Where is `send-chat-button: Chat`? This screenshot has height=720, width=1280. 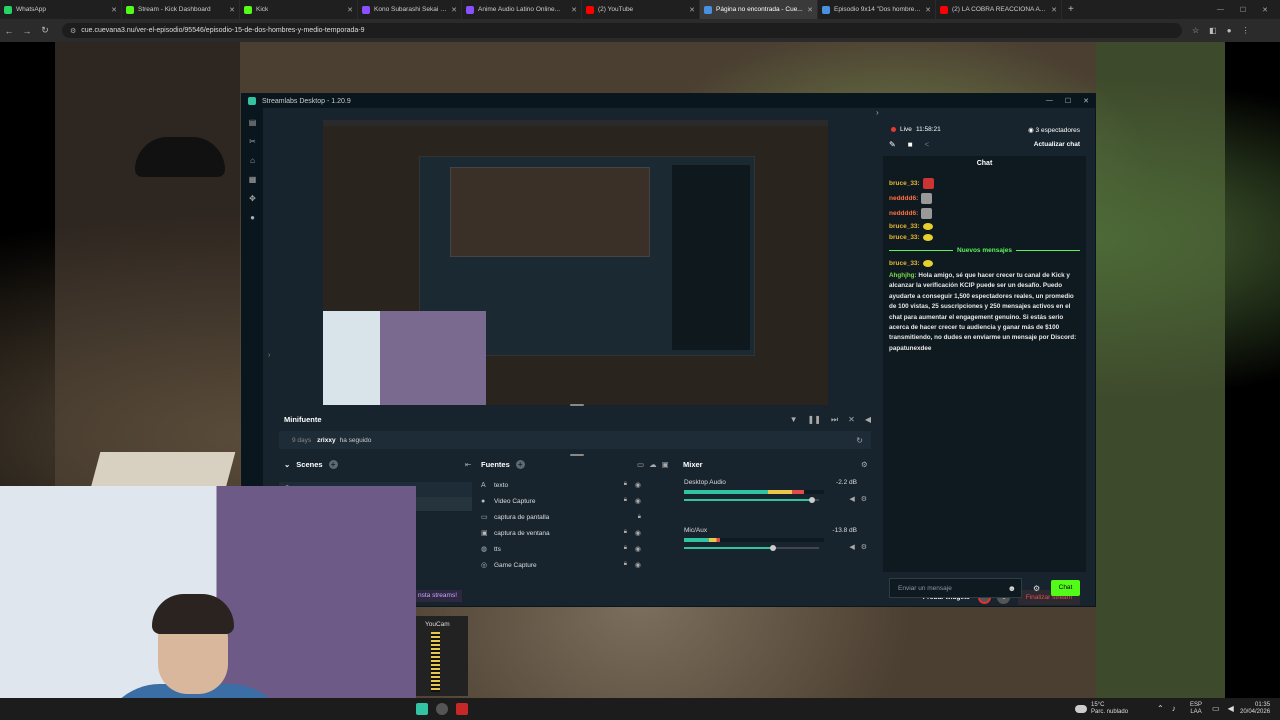 send-chat-button: Chat is located at coordinates (1065, 588).